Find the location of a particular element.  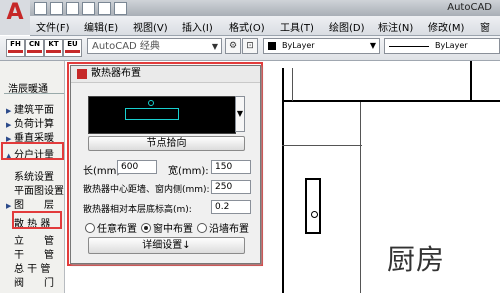

menu-window: 窗 is located at coordinates (485, 26).